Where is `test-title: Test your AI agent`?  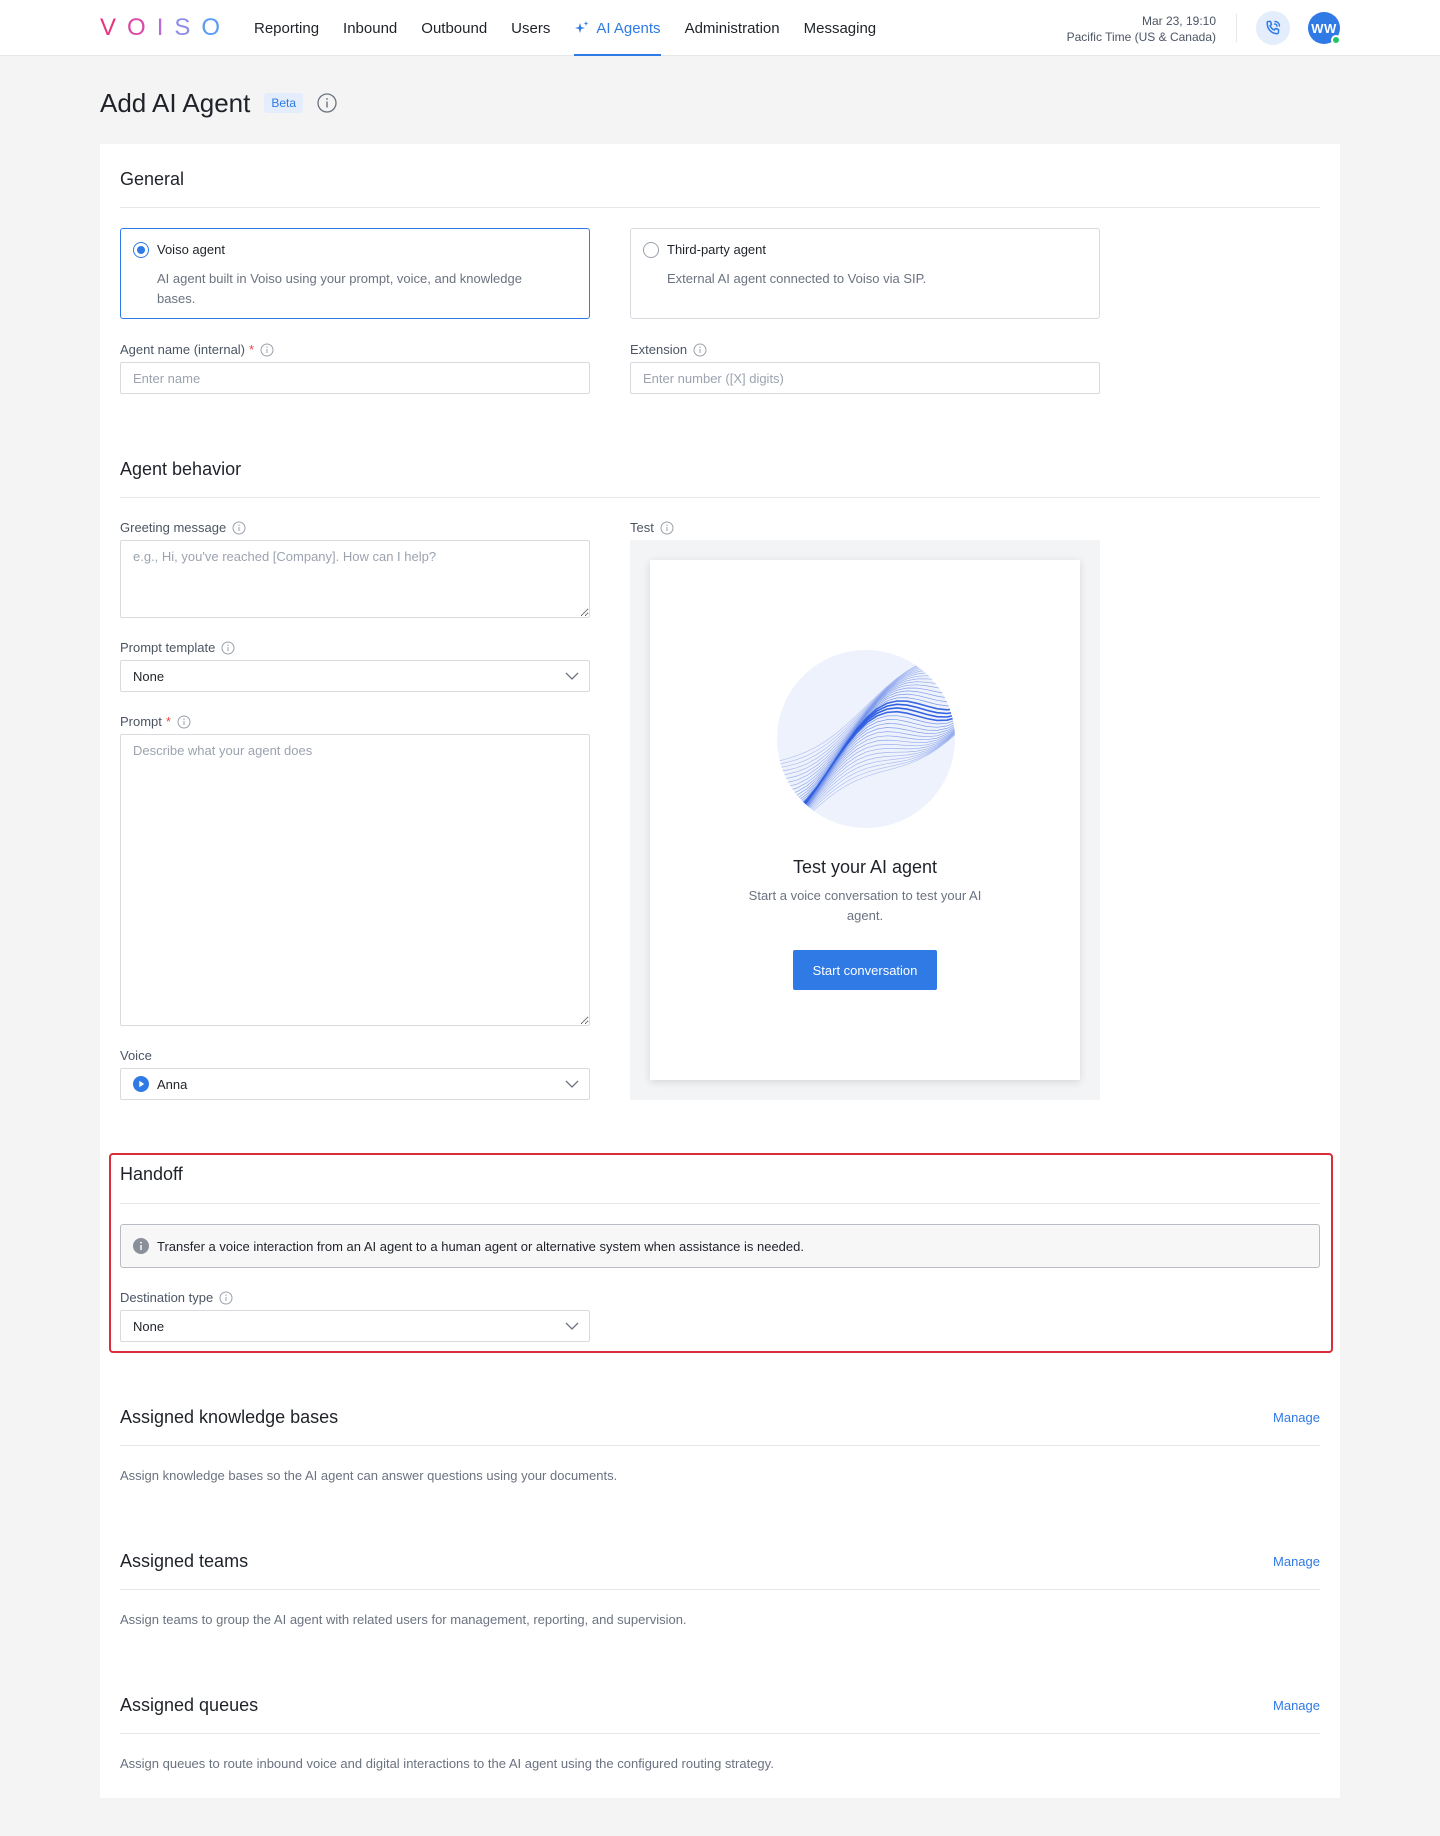
test-title: Test your AI agent is located at coordinates (865, 867).